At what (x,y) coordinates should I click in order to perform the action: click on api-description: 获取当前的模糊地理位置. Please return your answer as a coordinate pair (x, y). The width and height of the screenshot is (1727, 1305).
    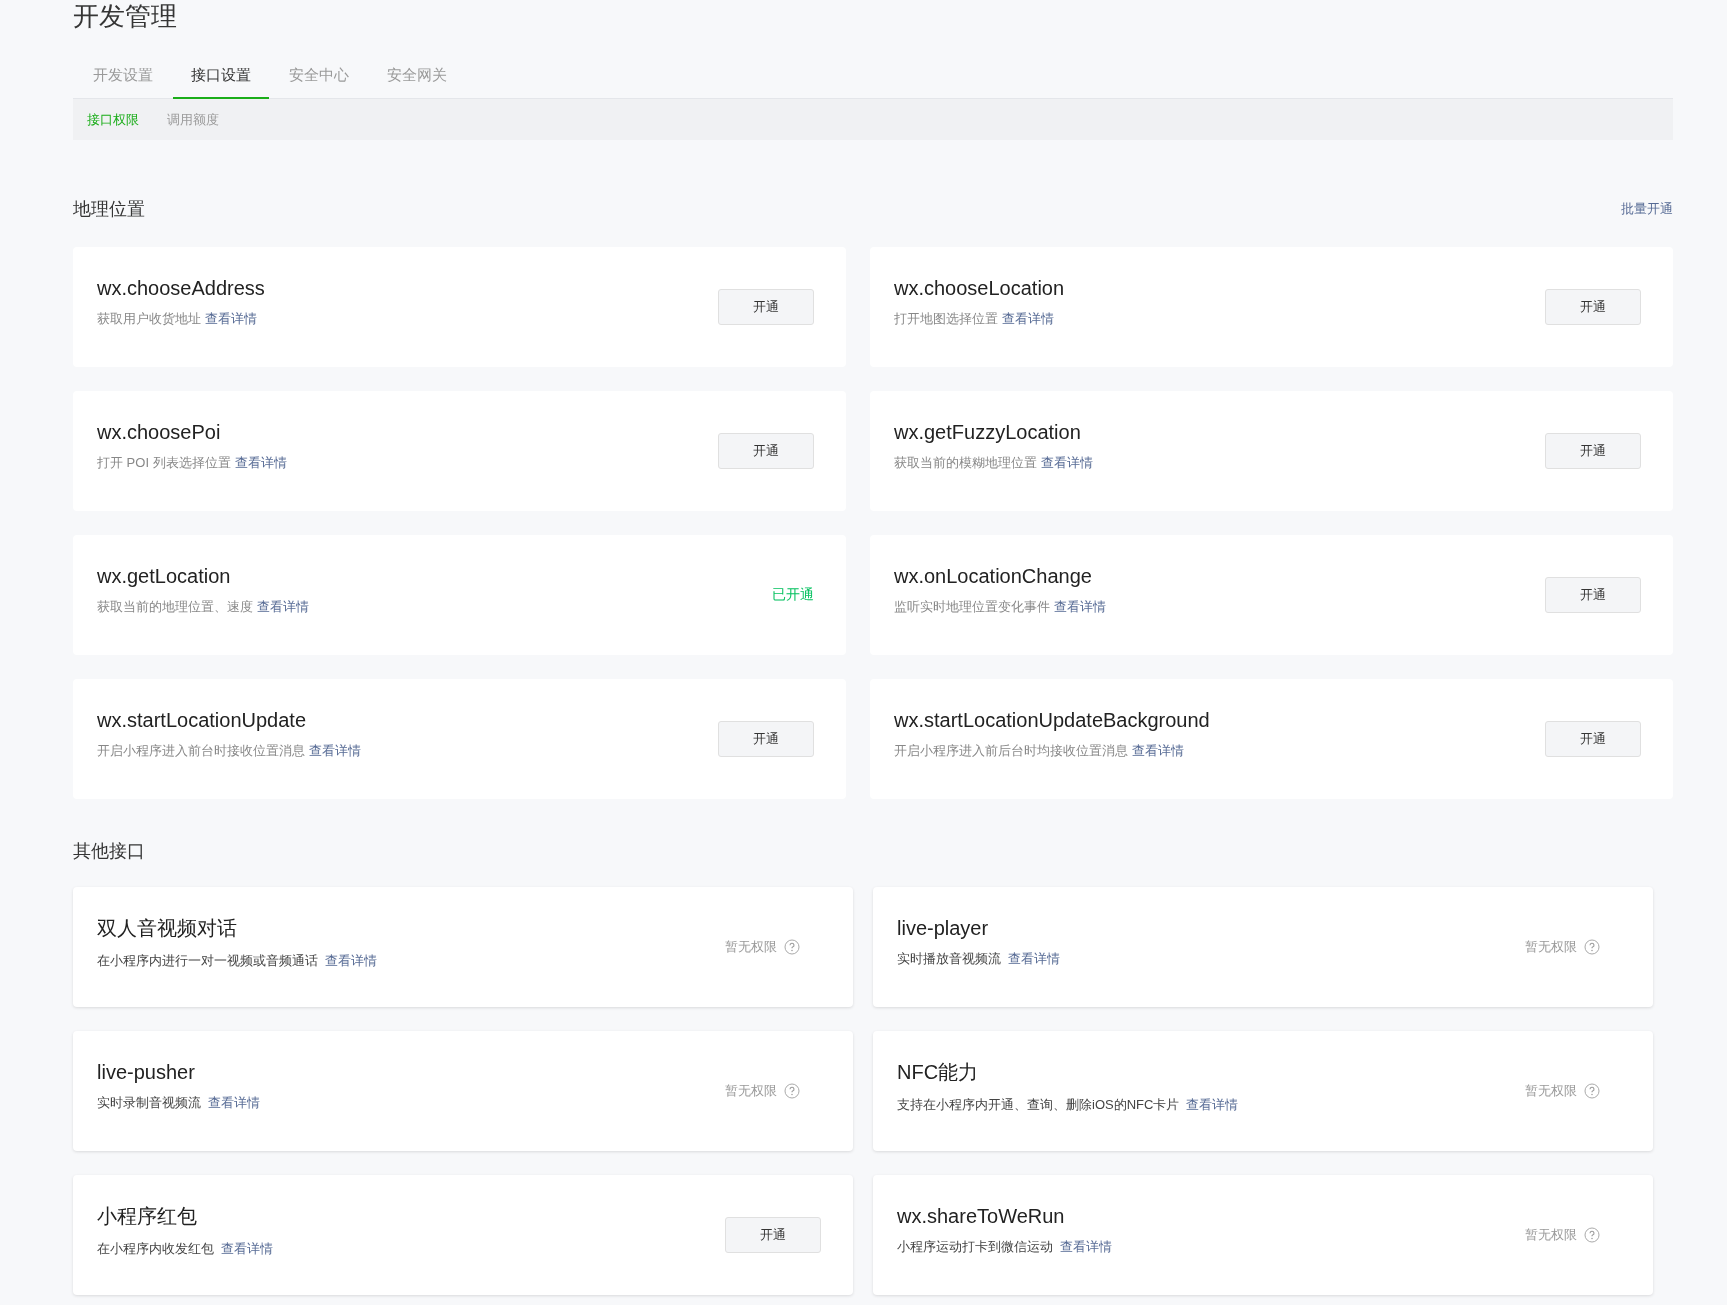
    Looking at the image, I should click on (965, 462).